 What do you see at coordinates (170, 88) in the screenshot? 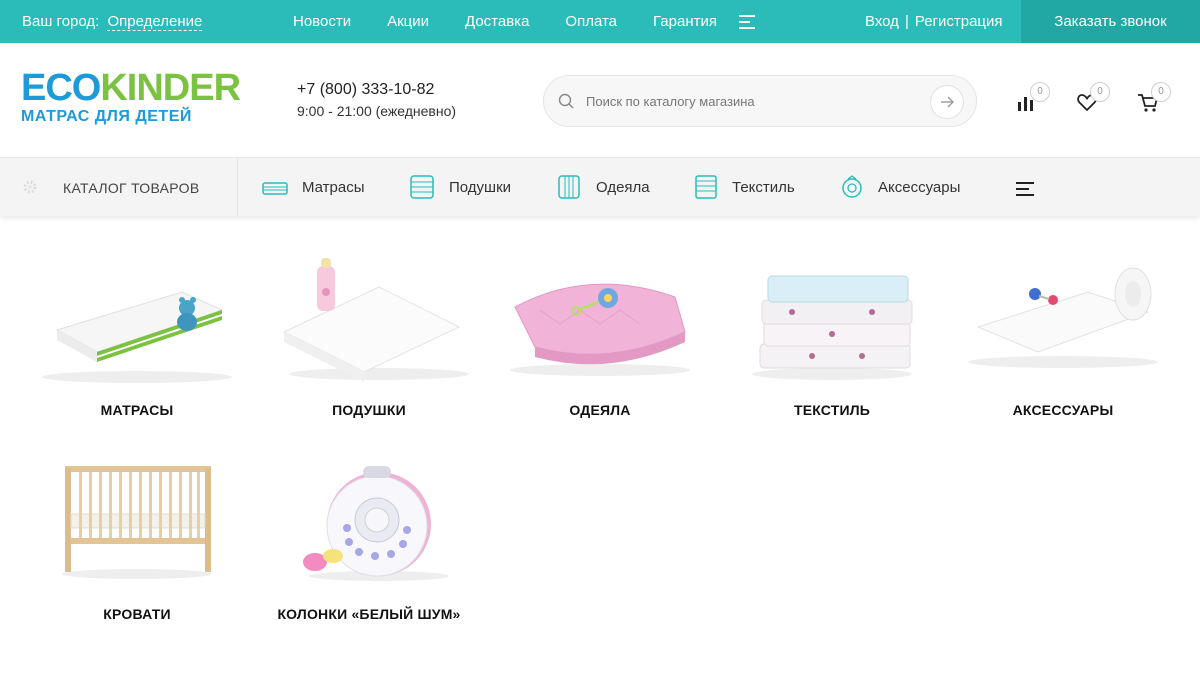
I see `logo-part-kinder: KINDER` at bounding box center [170, 88].